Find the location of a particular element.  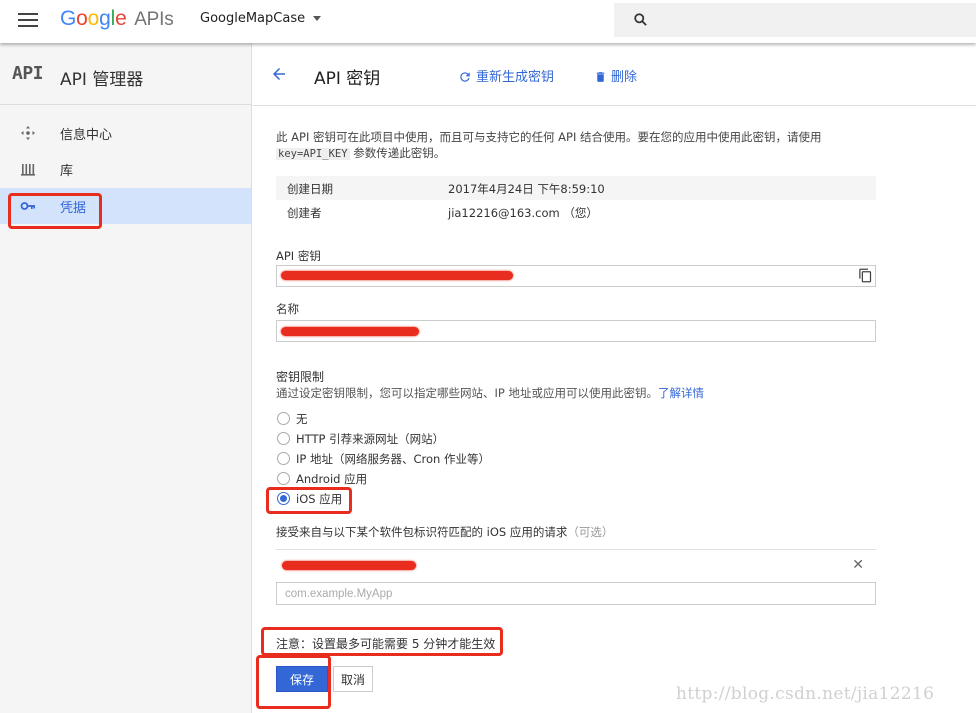

page-header: API 密钥 重新生成密钥 删除 is located at coordinates (614, 74).